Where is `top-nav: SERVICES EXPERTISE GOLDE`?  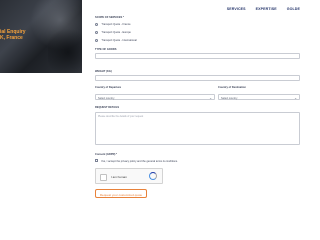
top-nav: SERVICES EXPERTISE GOLDE is located at coordinates (263, 9).